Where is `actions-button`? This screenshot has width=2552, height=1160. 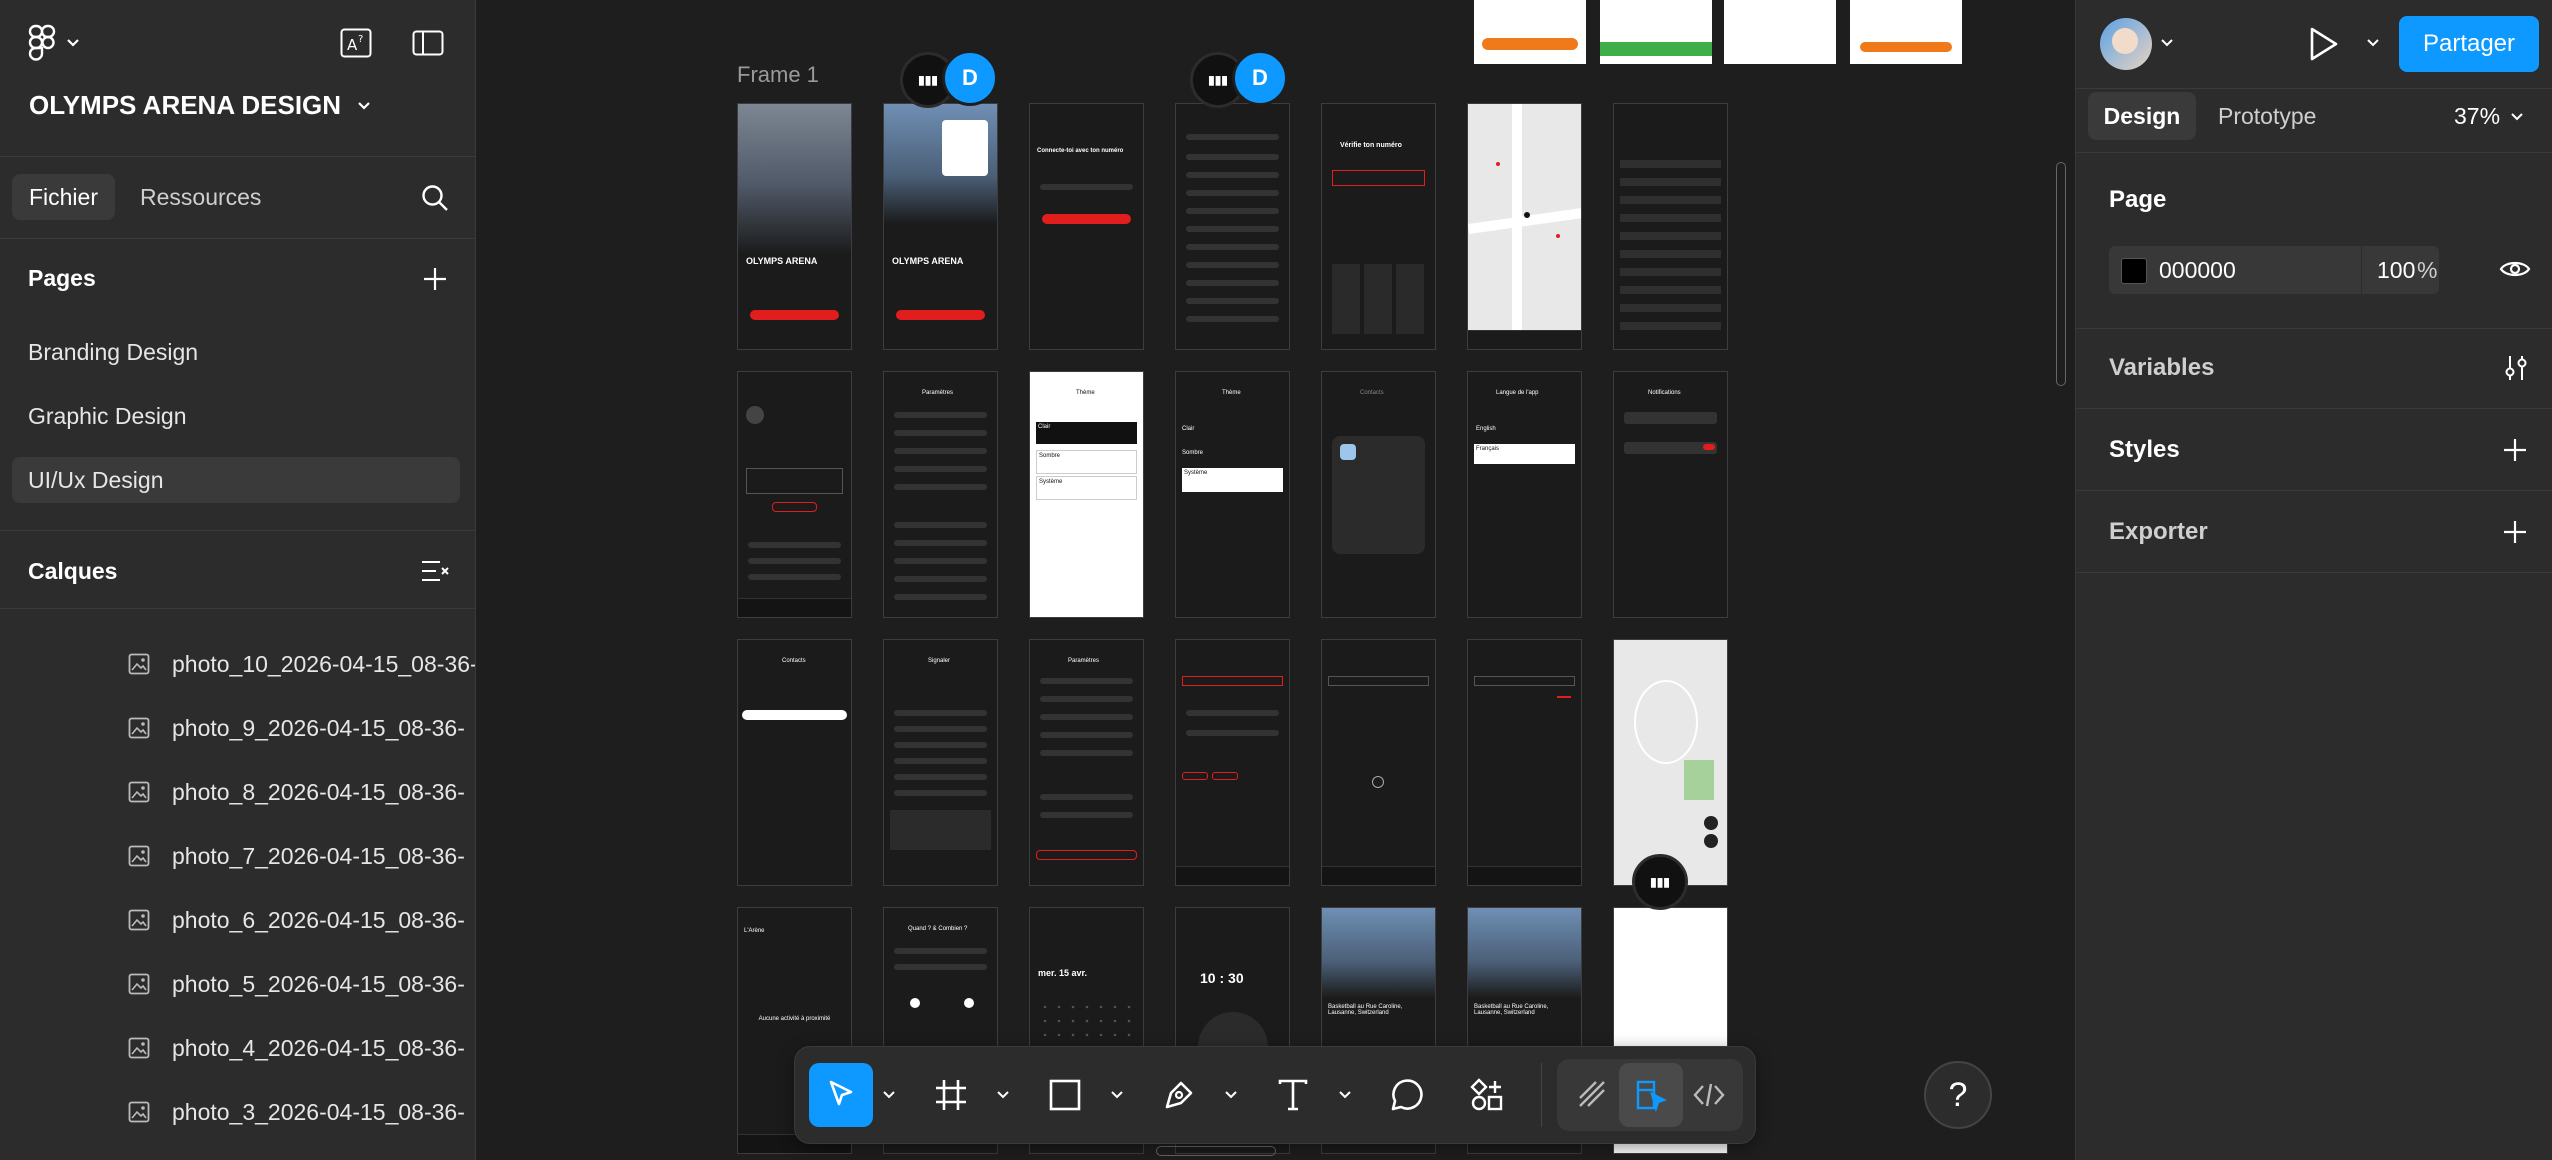 actions-button is located at coordinates (1487, 1095).